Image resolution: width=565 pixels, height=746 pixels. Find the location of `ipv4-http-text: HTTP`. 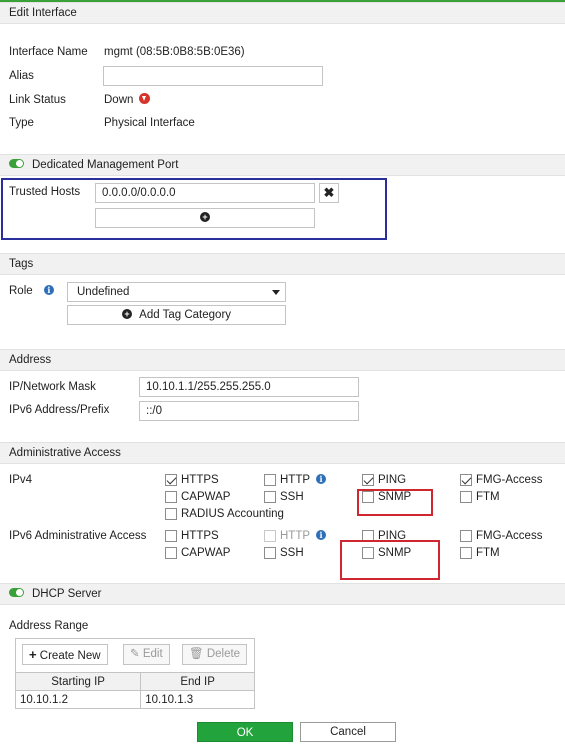

ipv4-http-text: HTTP is located at coordinates (295, 480).